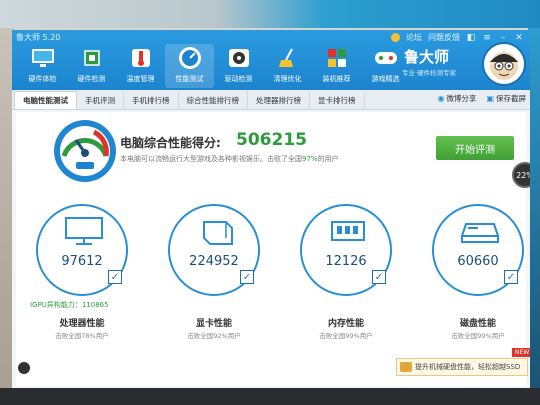  What do you see at coordinates (214, 261) in the screenshot?
I see `gpu-score: 224952` at bounding box center [214, 261].